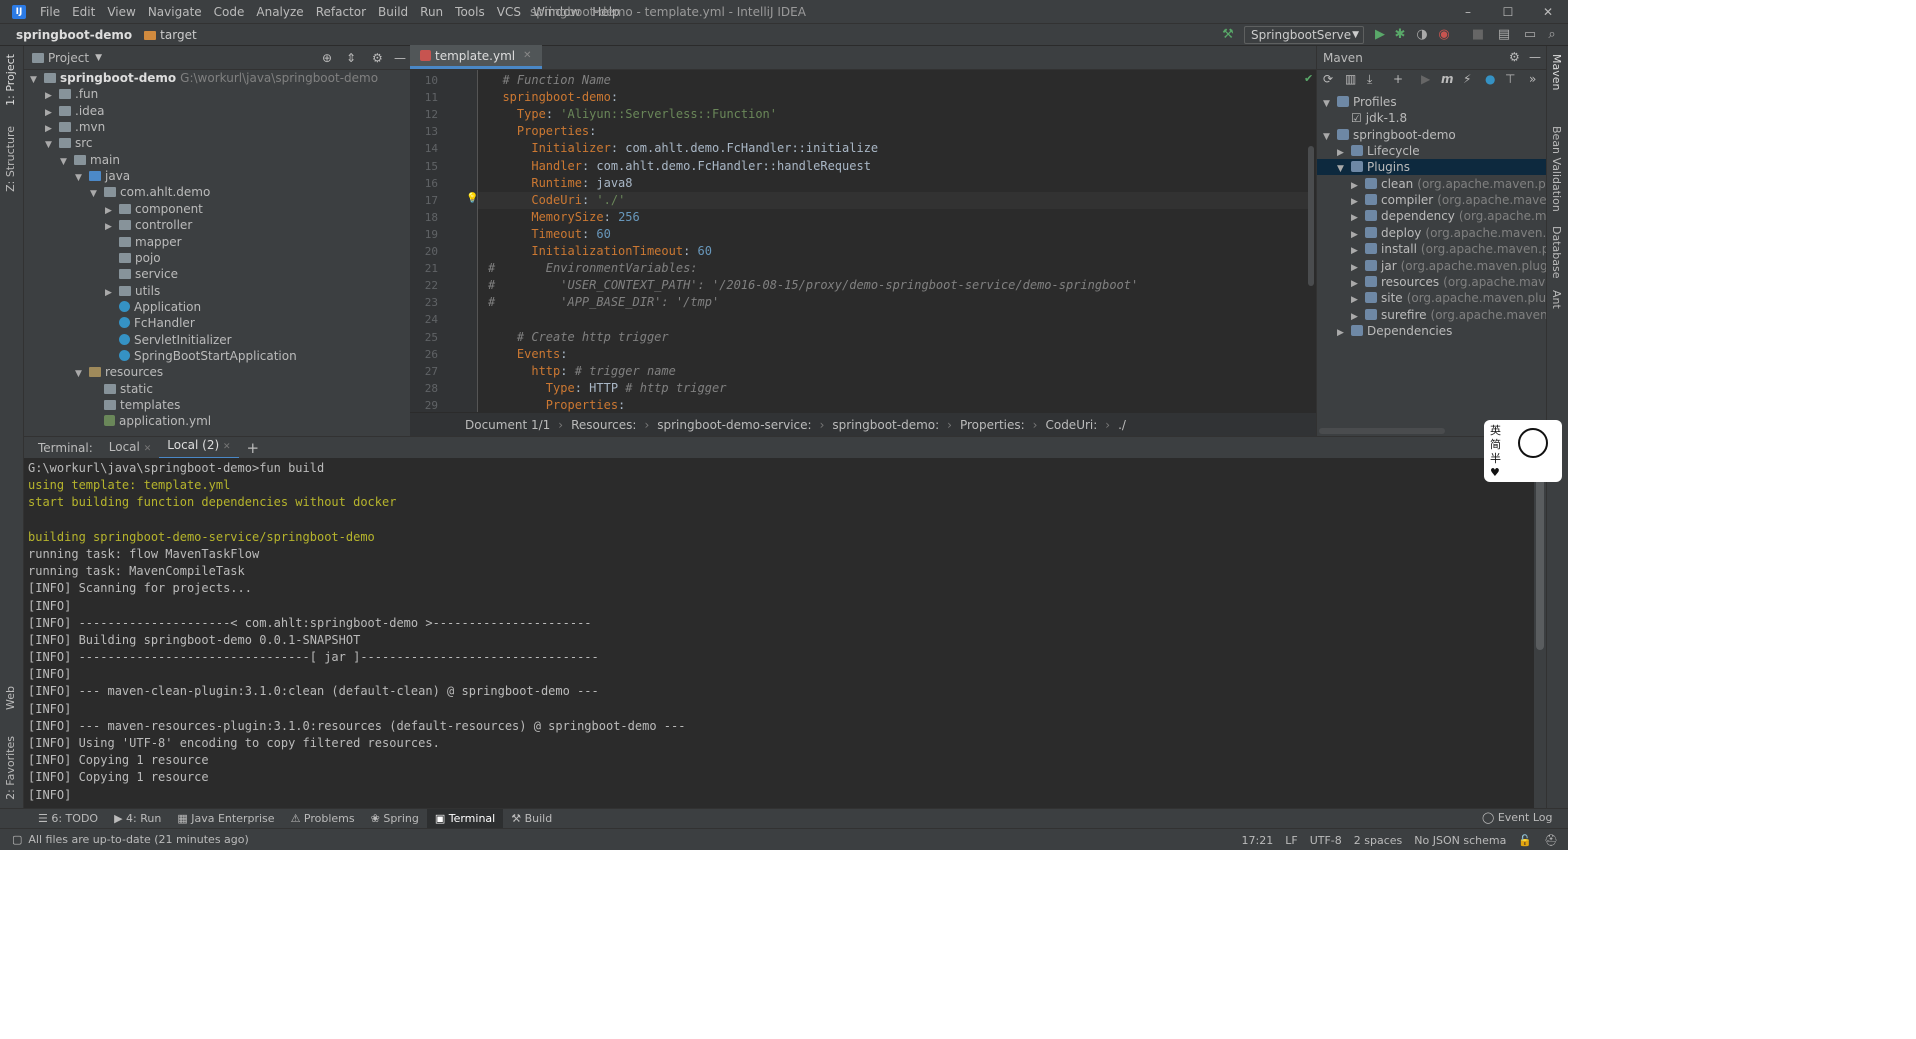  Describe the element at coordinates (1442, 184) in the screenshot. I see `maven-tree-item: ▶clean(org.apache.maven.plugins:m` at that location.